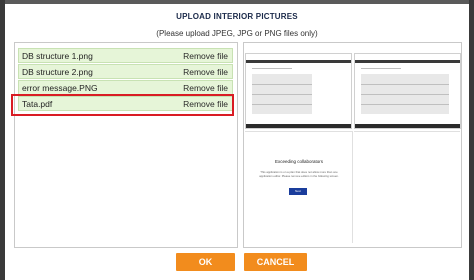  What do you see at coordinates (275, 262) in the screenshot?
I see `cancel-button: CANCEL` at bounding box center [275, 262].